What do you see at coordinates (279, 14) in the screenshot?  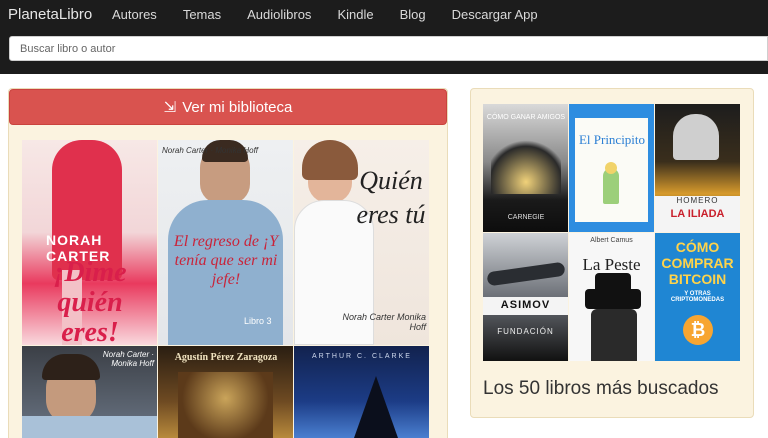 I see `nav-audiolibros: Audiolibros` at bounding box center [279, 14].